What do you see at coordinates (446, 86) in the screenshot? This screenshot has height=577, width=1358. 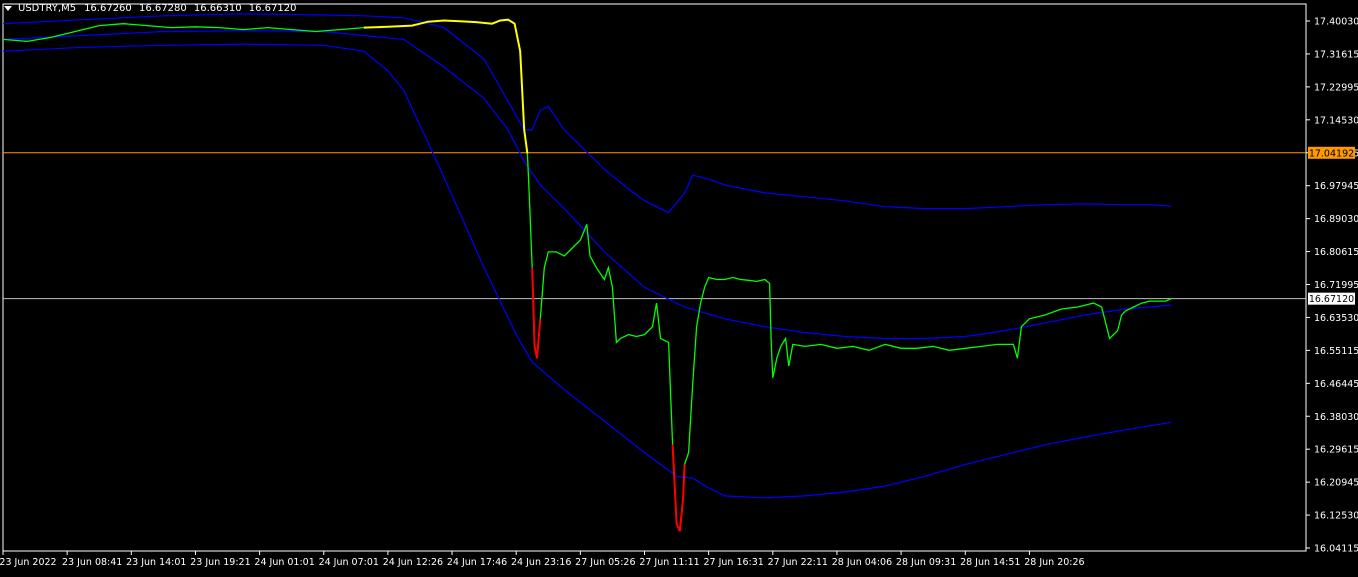 I see `price-line-fast-segment` at bounding box center [446, 86].